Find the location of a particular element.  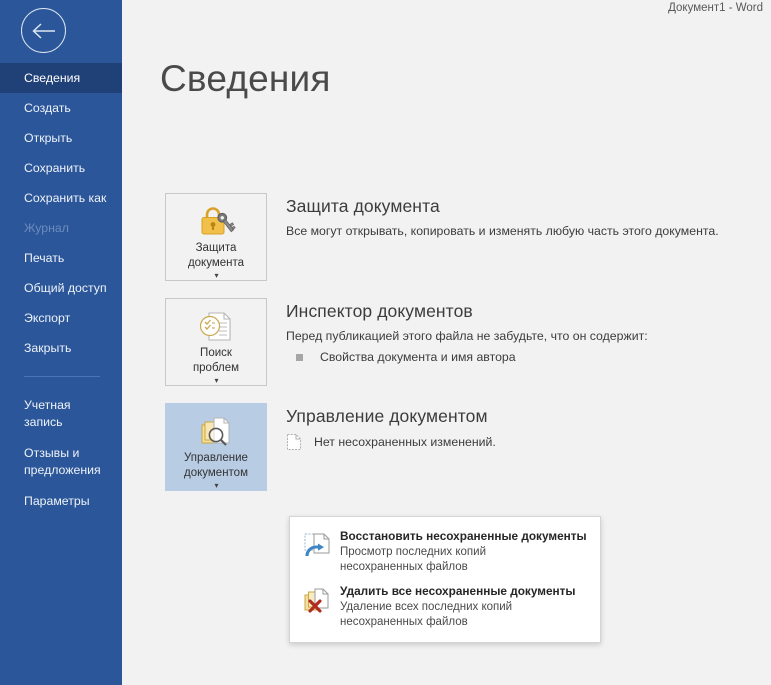

document-title: Документ1 - Word is located at coordinates (715, 8).